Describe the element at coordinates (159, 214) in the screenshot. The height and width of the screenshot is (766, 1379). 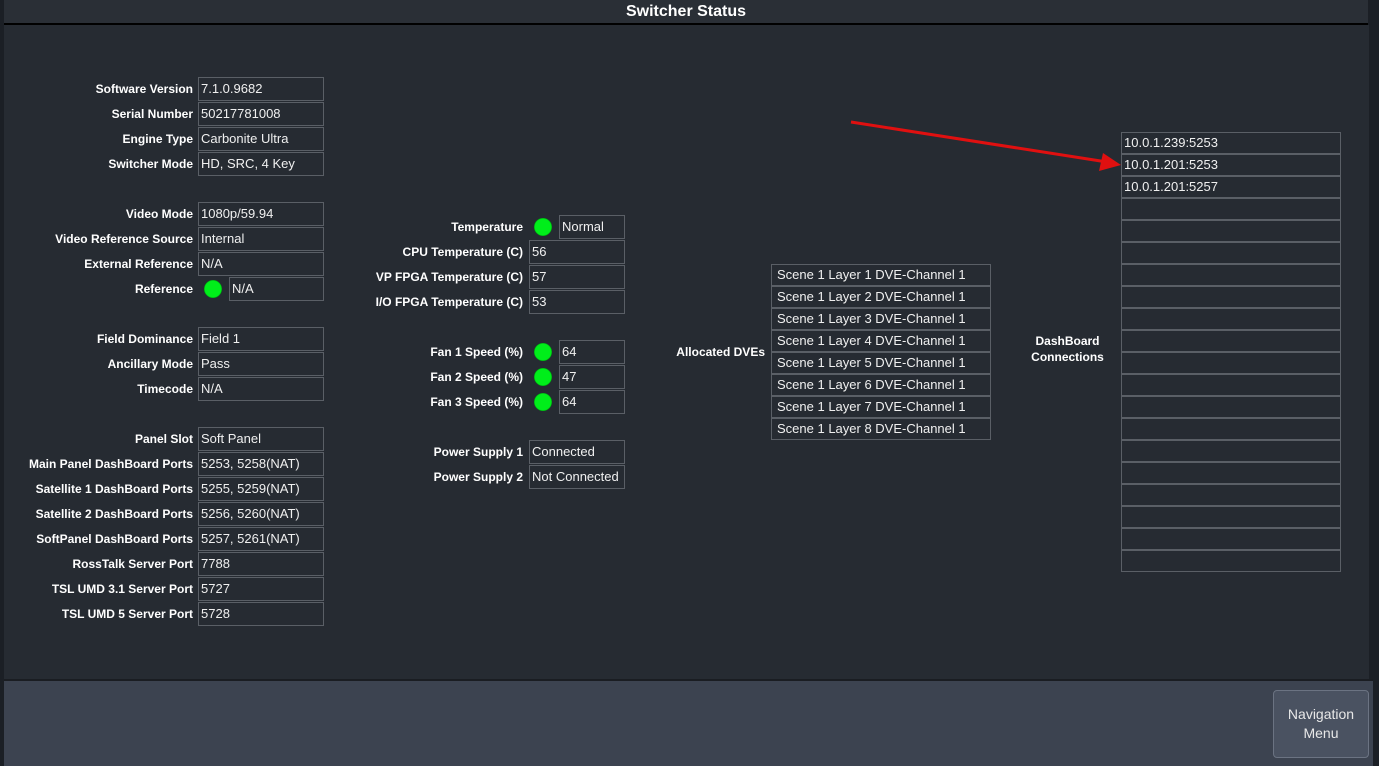
I see `video-mode-label: Video Mode` at that location.